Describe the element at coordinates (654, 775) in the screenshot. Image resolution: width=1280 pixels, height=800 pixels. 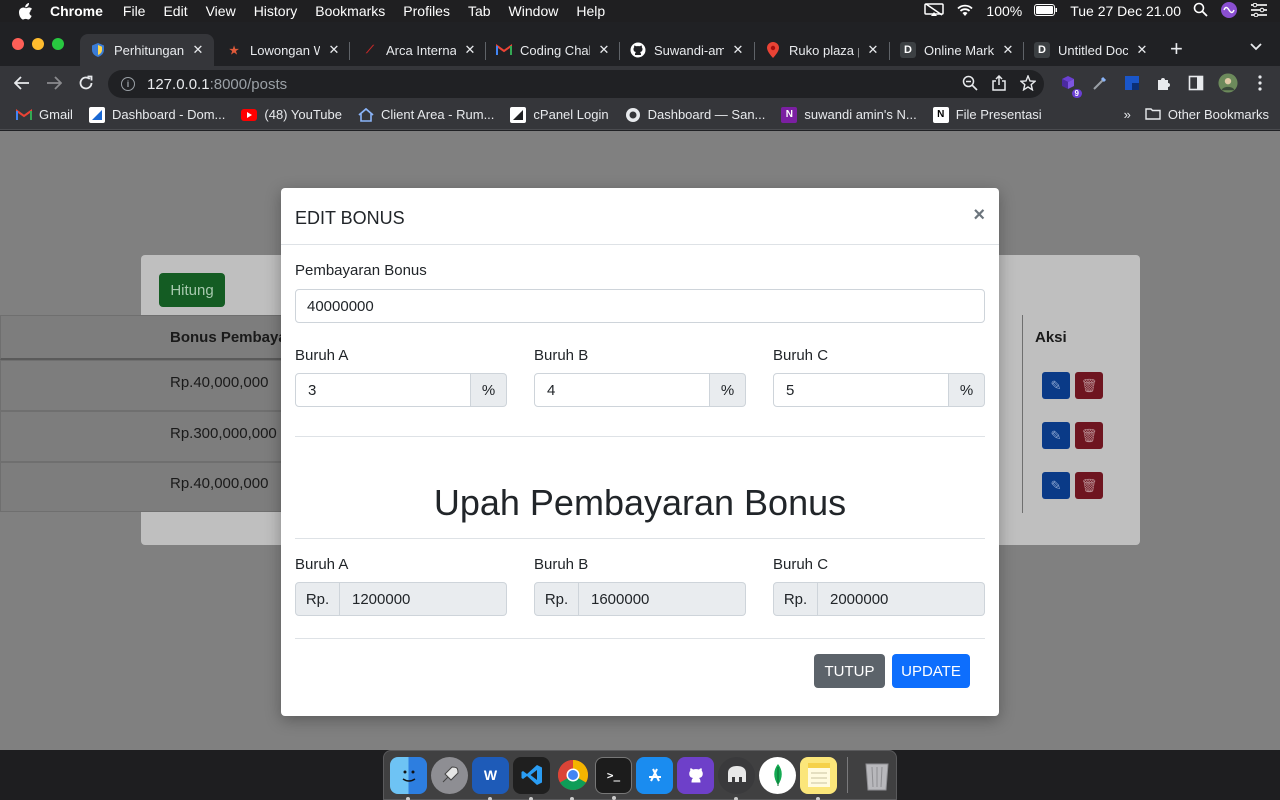
I see `app-store-icon` at that location.